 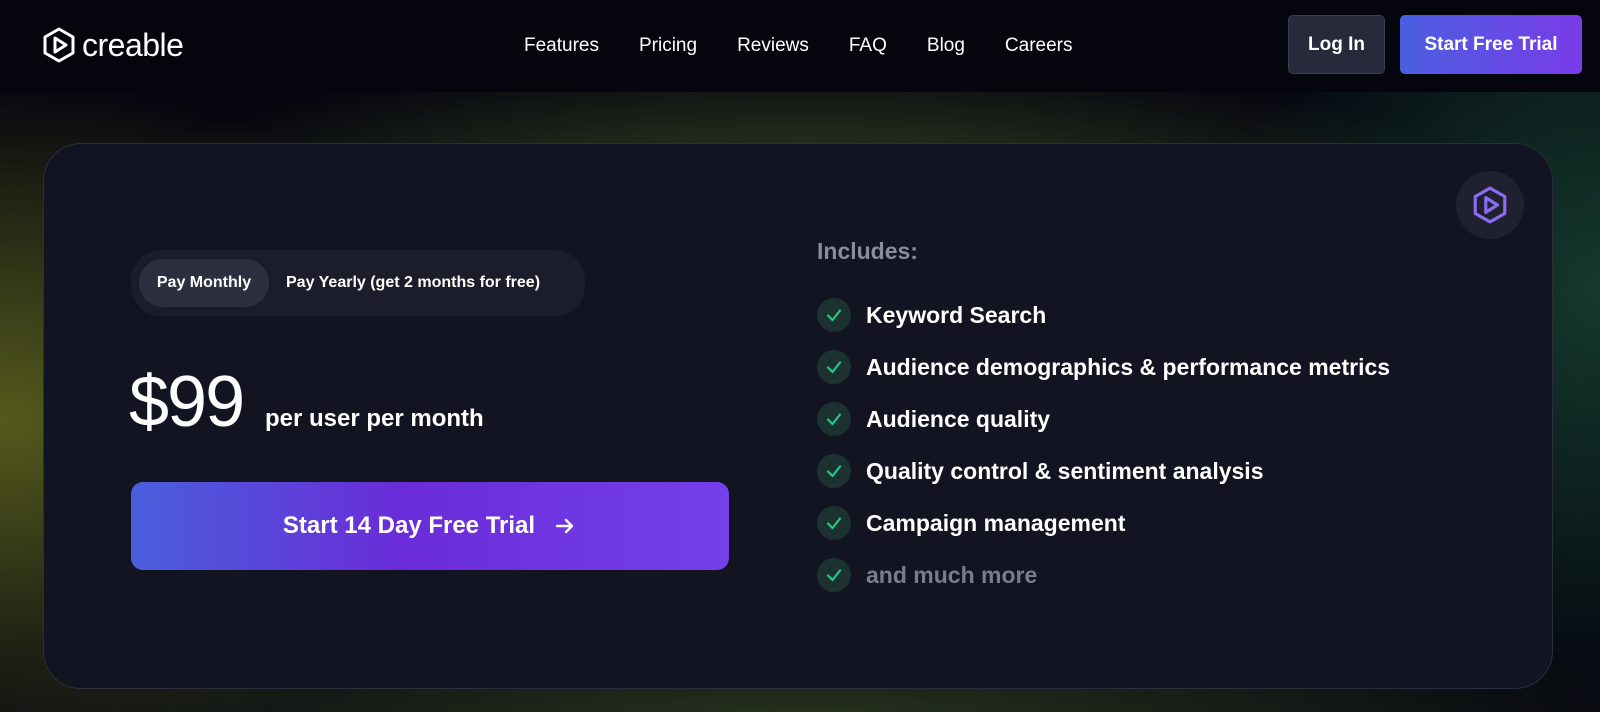 What do you see at coordinates (1103, 575) in the screenshot?
I see `feature-item: and much more` at bounding box center [1103, 575].